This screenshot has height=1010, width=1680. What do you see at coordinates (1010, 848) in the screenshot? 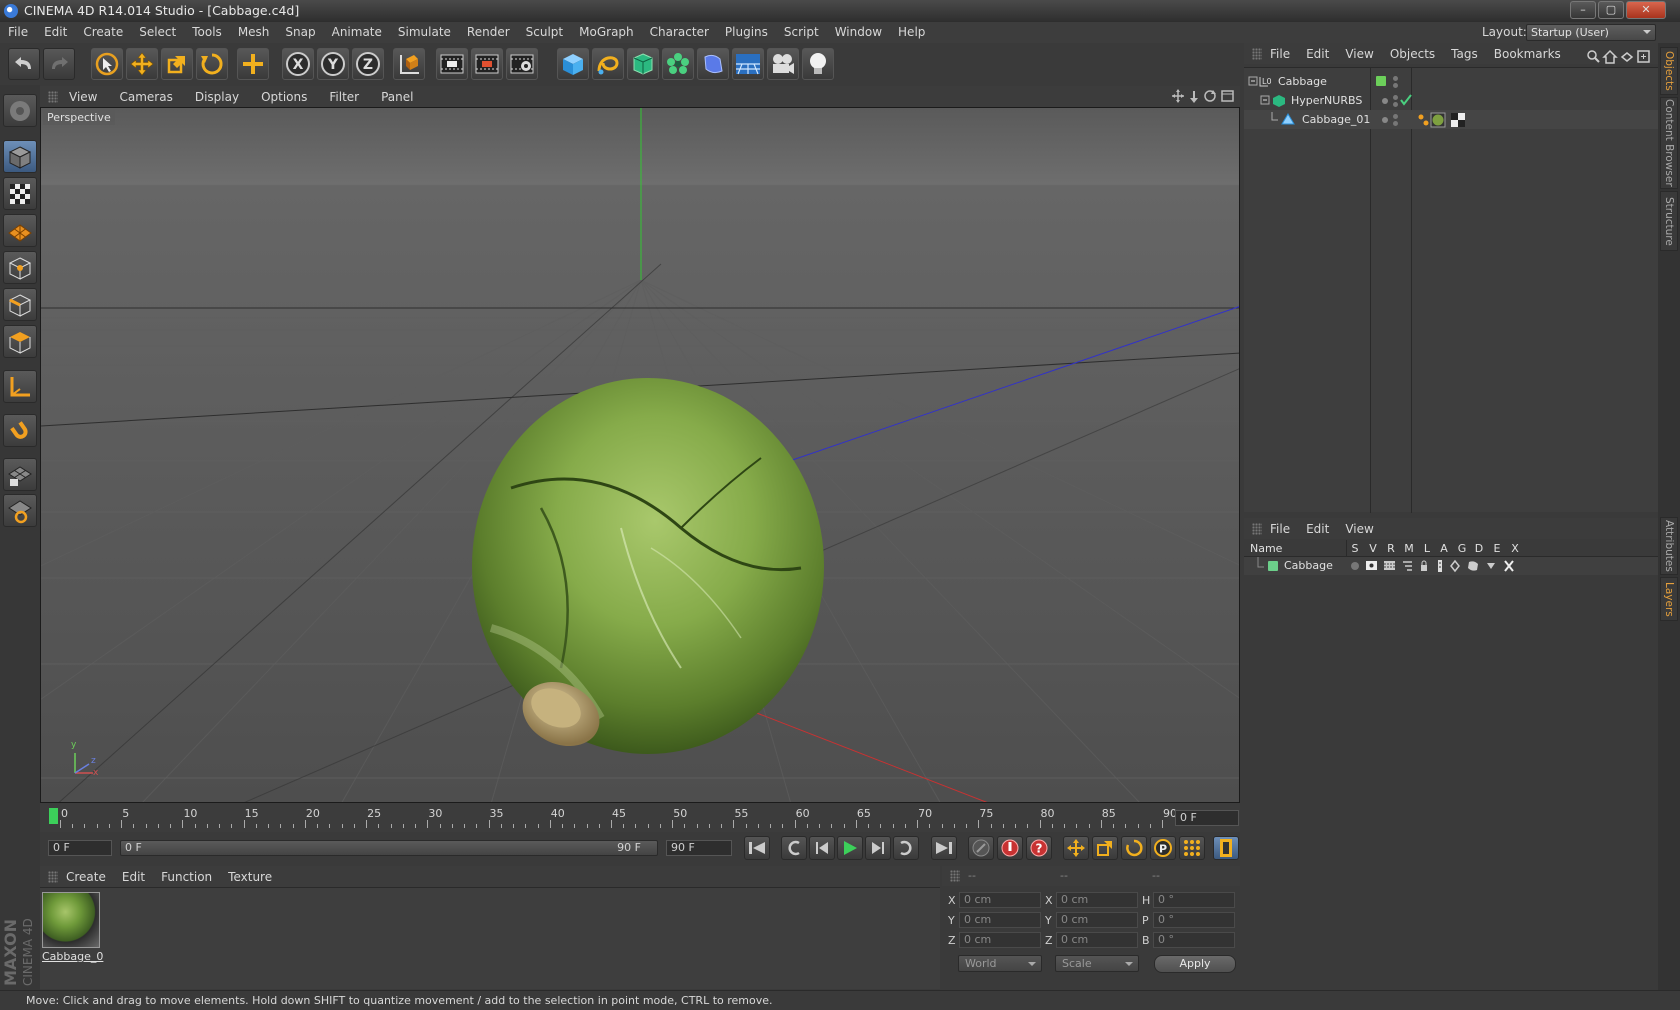
I see `record-keys-button` at bounding box center [1010, 848].